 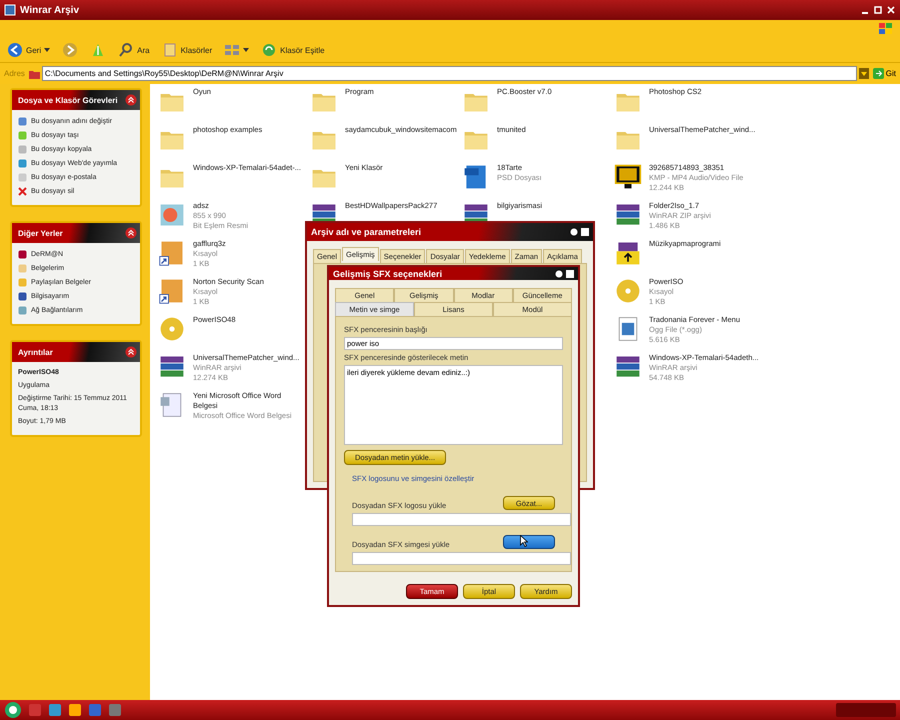 I want to click on back-button: Geri, so click(x=29, y=50).